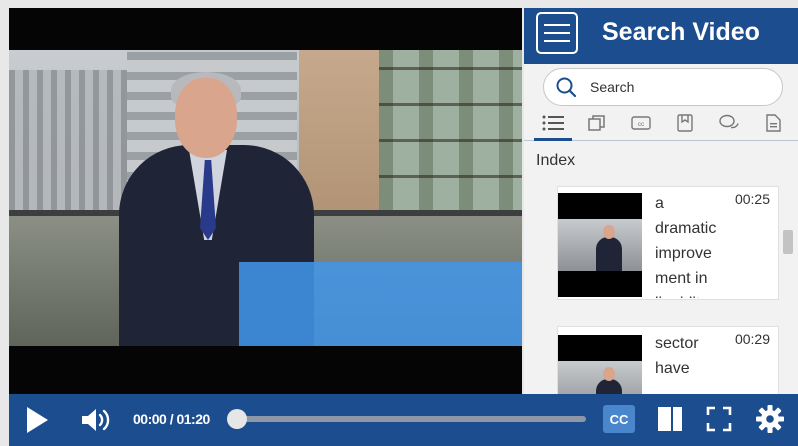 This screenshot has height=446, width=798. I want to click on search-box, so click(663, 87).